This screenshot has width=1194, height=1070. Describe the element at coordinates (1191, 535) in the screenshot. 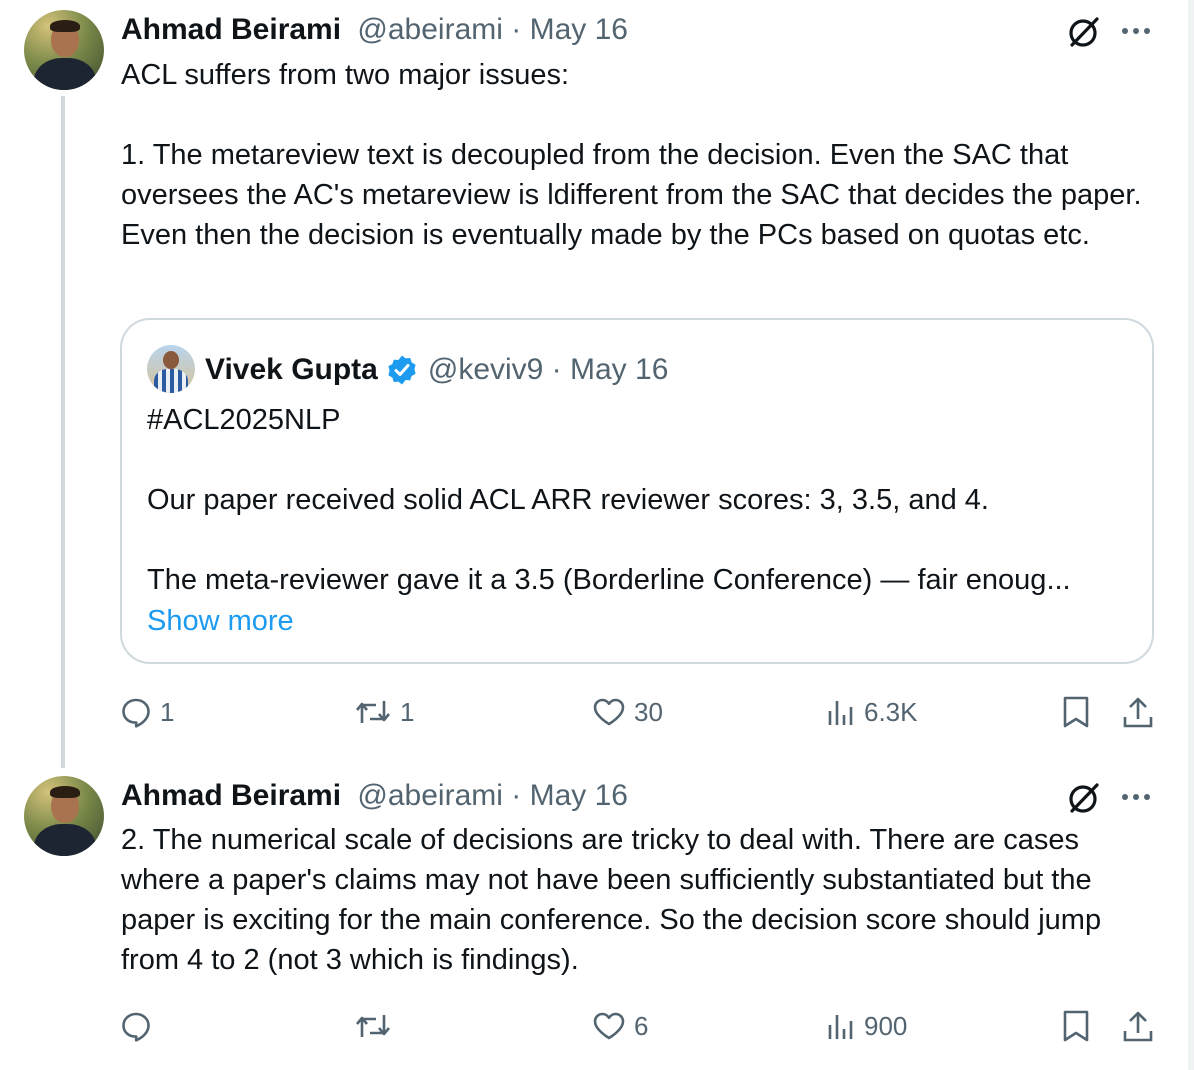

I see `right-edge` at that location.